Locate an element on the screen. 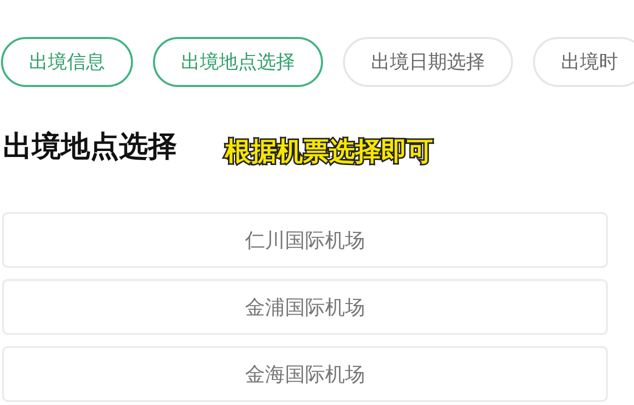 This screenshot has height=405, width=634. option-button: 金海国际机场 is located at coordinates (305, 374).